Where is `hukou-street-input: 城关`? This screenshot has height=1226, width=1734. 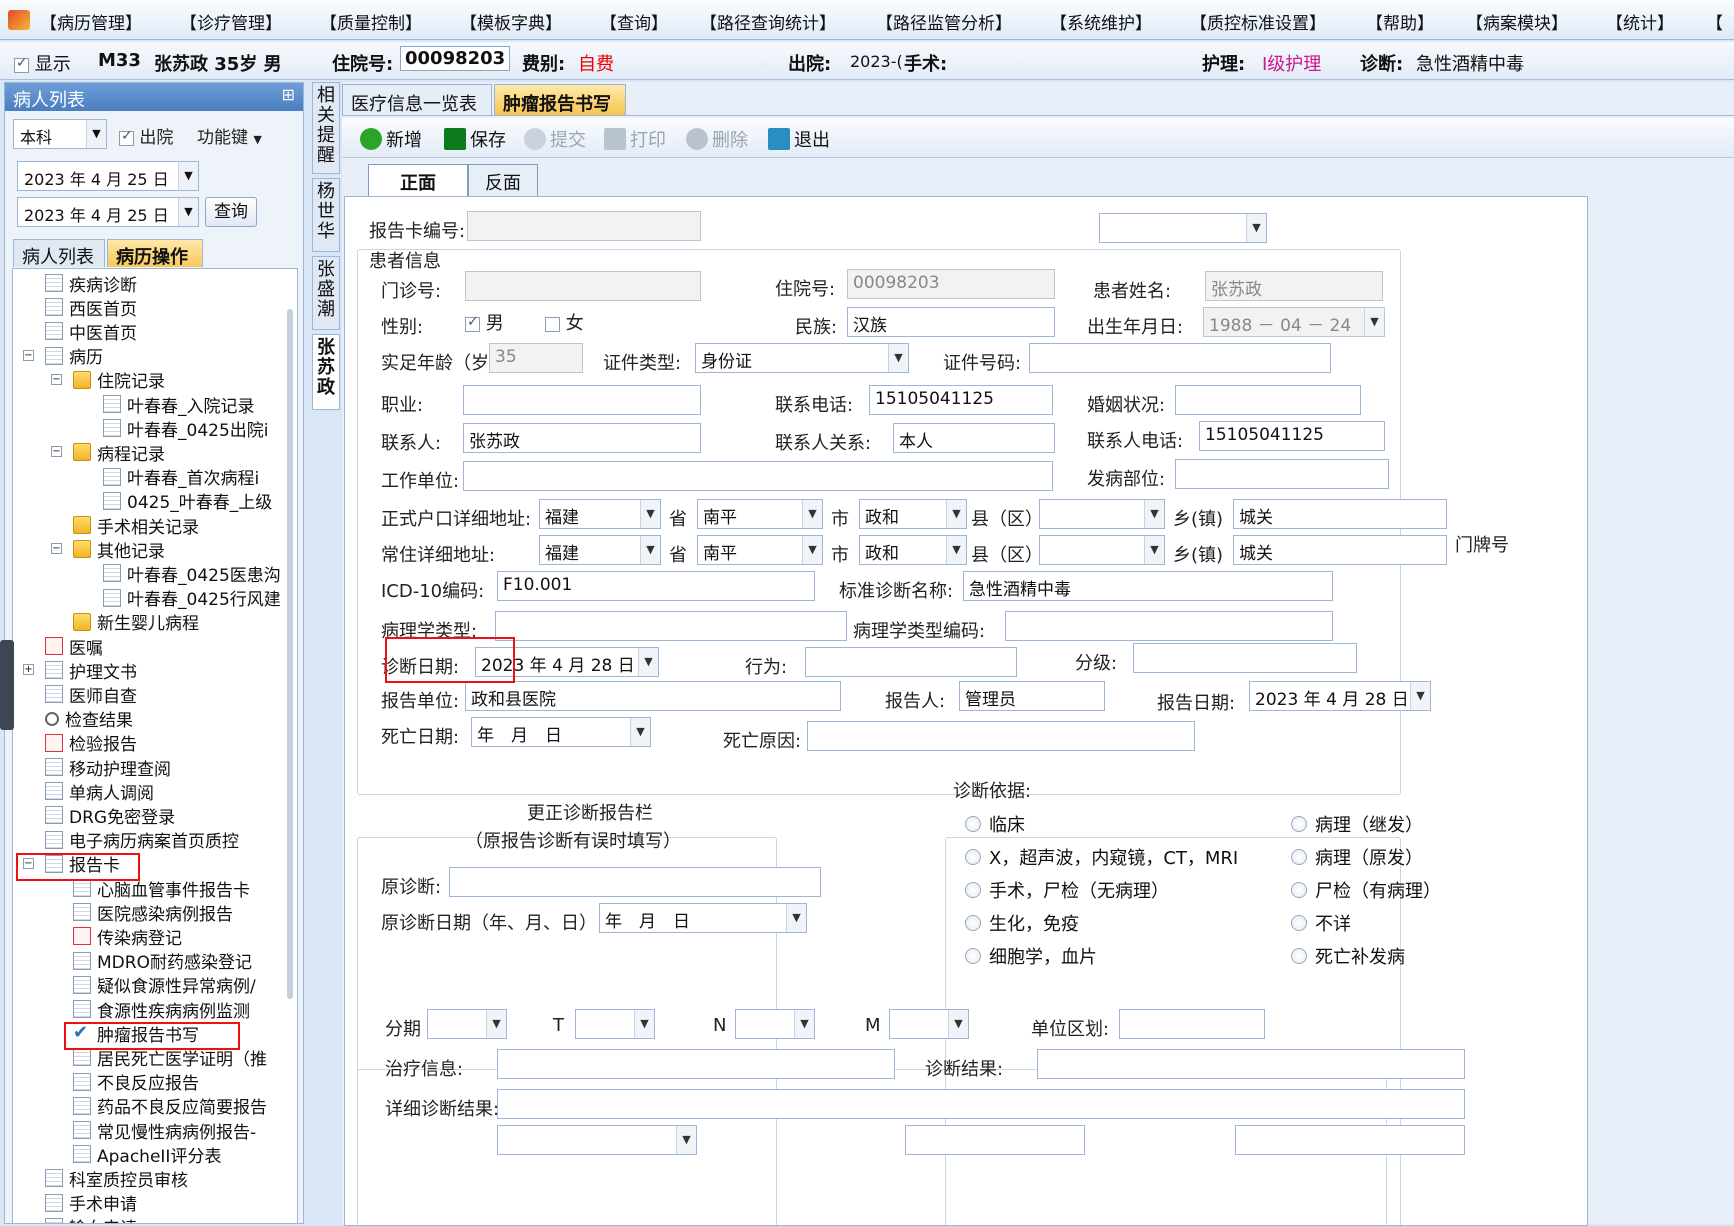
hukou-street-input: 城关 is located at coordinates (1340, 514).